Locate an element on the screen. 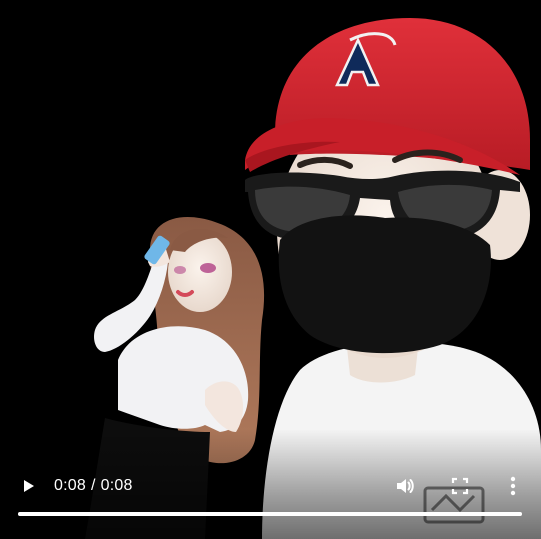 The height and width of the screenshot is (539, 541). controls-bar: 0:08/0:08 is located at coordinates (270, 486).